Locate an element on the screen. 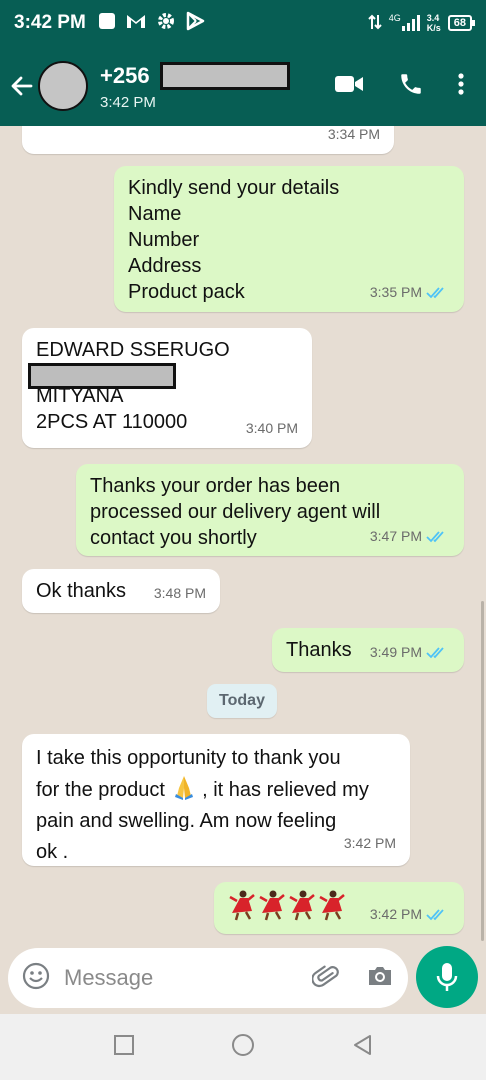  square-icon is located at coordinates (124, 1044).